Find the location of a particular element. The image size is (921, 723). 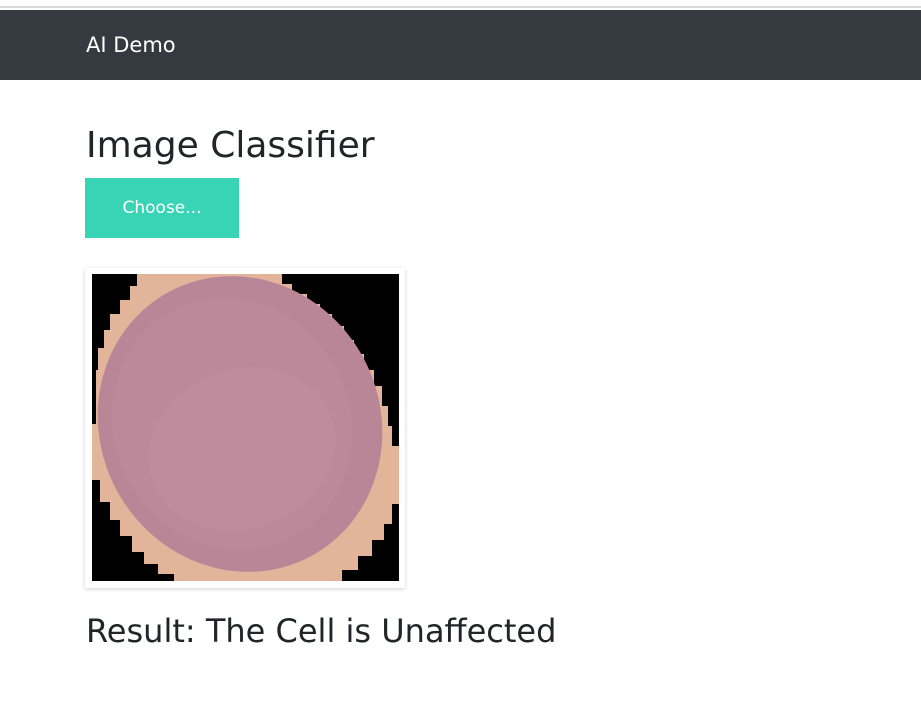

navbar: AI Demo is located at coordinates (460, 45).